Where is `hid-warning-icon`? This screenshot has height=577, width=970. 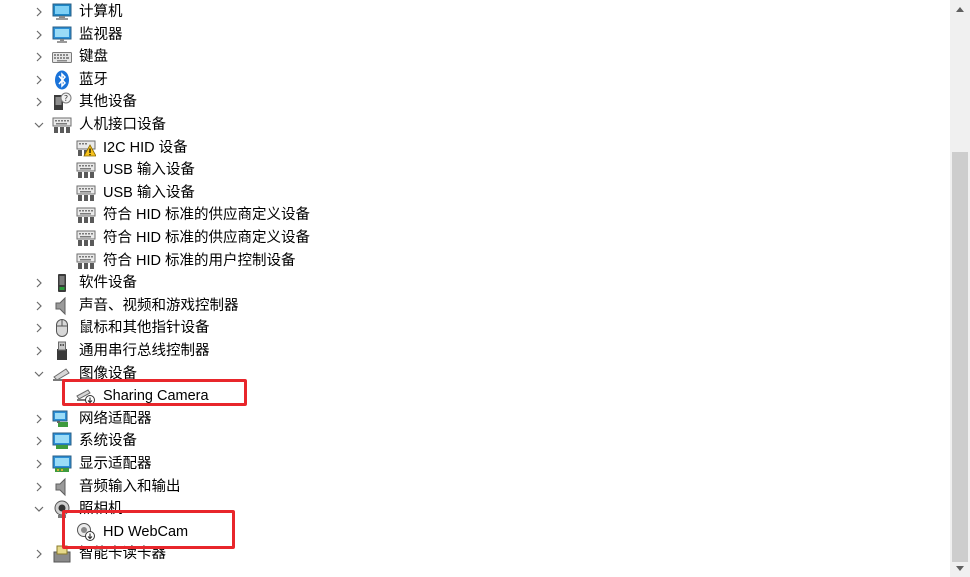 hid-warning-icon is located at coordinates (86, 148).